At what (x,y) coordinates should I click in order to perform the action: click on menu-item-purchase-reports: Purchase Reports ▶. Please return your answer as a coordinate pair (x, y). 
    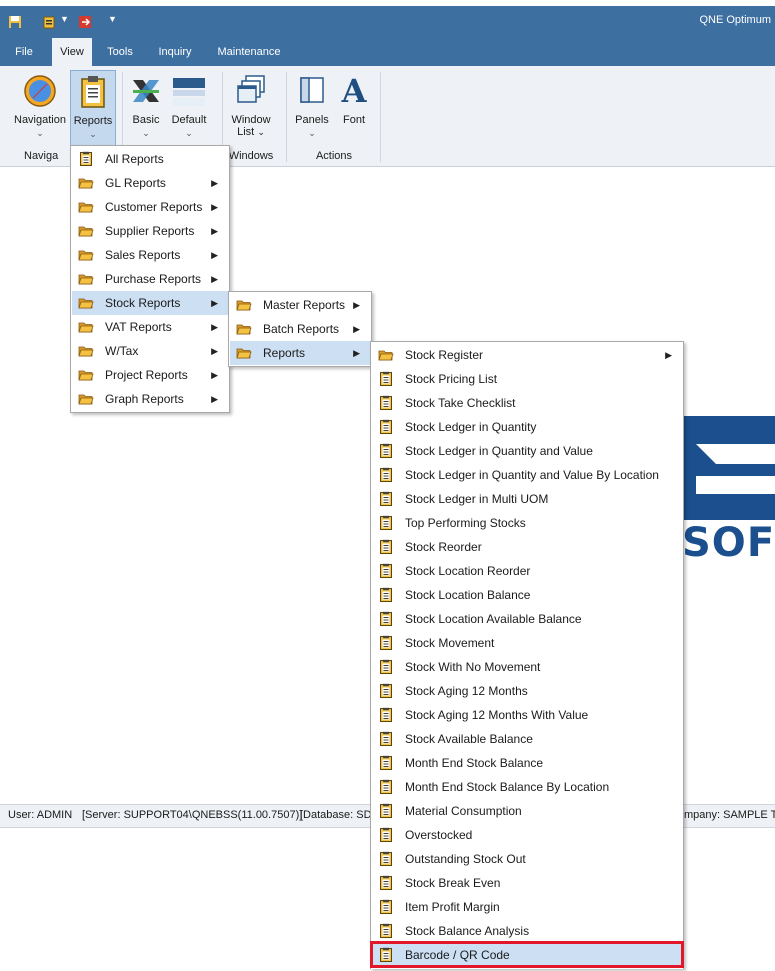
    Looking at the image, I should click on (150, 279).